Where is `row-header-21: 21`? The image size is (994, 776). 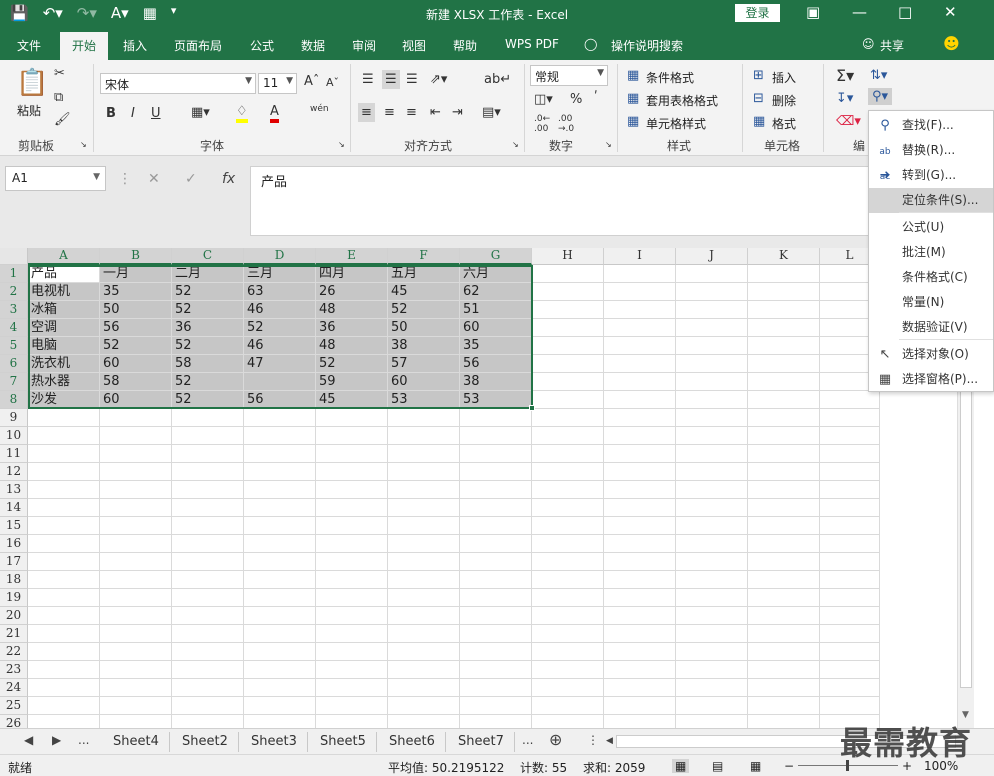
row-header-21: 21 is located at coordinates (14, 634).